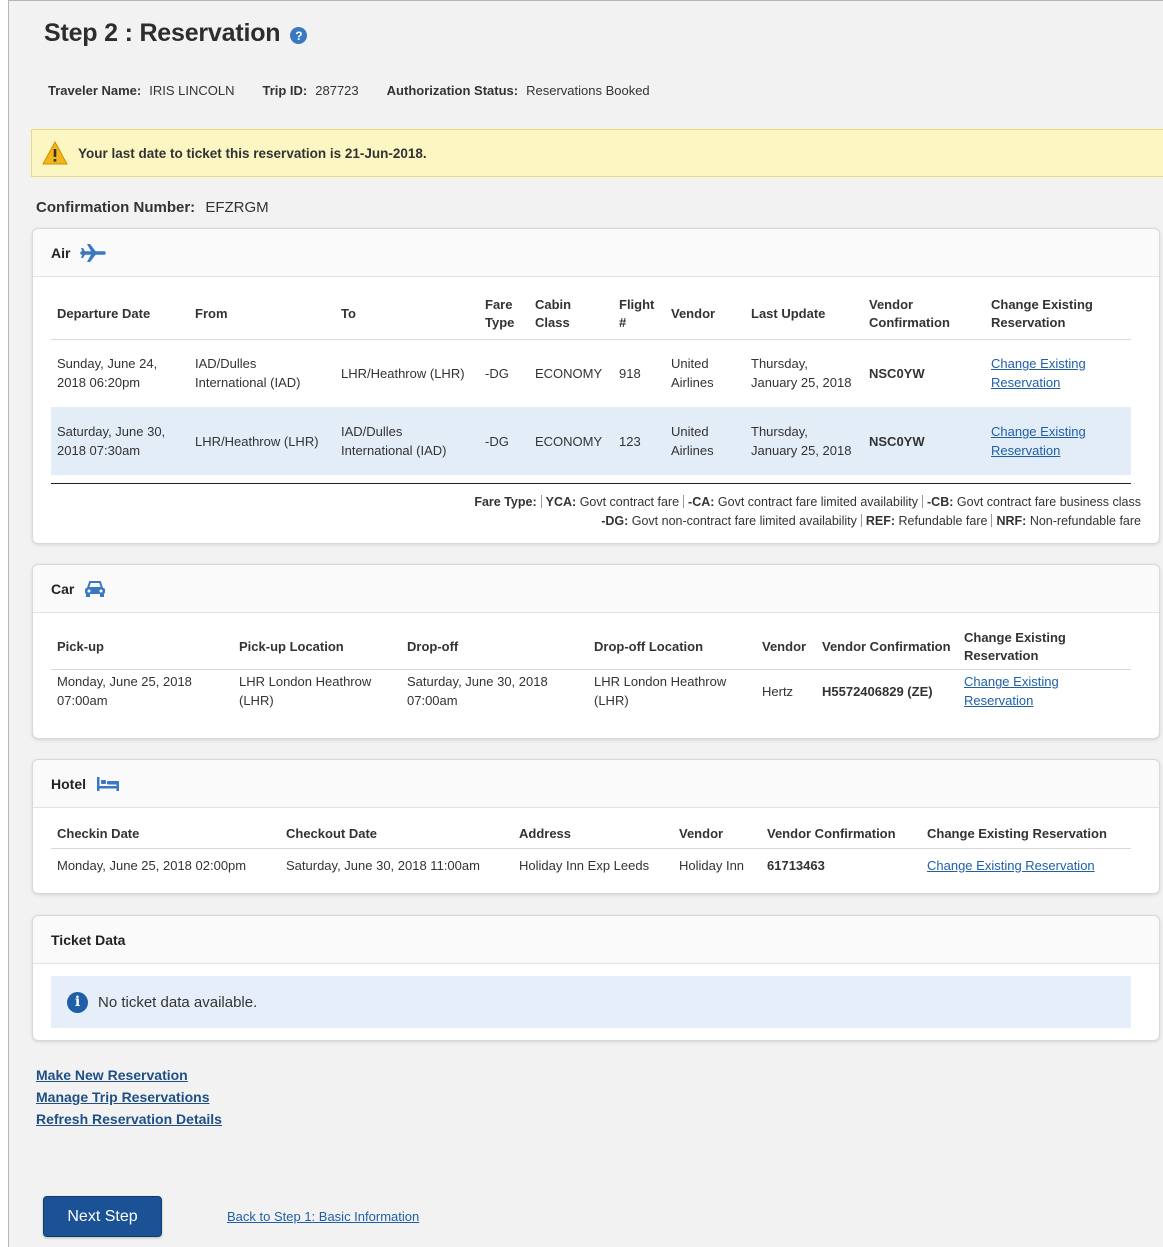  I want to click on fare-code: -DG:, so click(615, 521).